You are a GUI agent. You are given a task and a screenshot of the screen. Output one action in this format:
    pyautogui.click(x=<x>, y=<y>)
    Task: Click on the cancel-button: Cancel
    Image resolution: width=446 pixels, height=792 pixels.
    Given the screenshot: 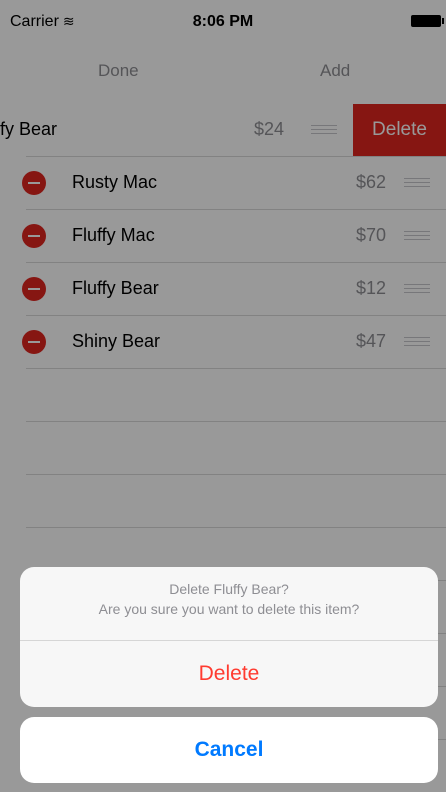 What is the action you would take?
    pyautogui.click(x=229, y=750)
    